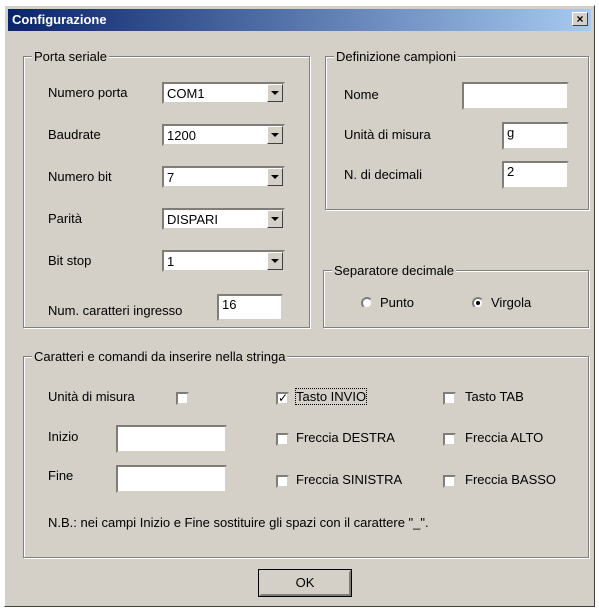 This screenshot has width=599, height=612. I want to click on unita-misura-label: Unità di misura, so click(387, 134).